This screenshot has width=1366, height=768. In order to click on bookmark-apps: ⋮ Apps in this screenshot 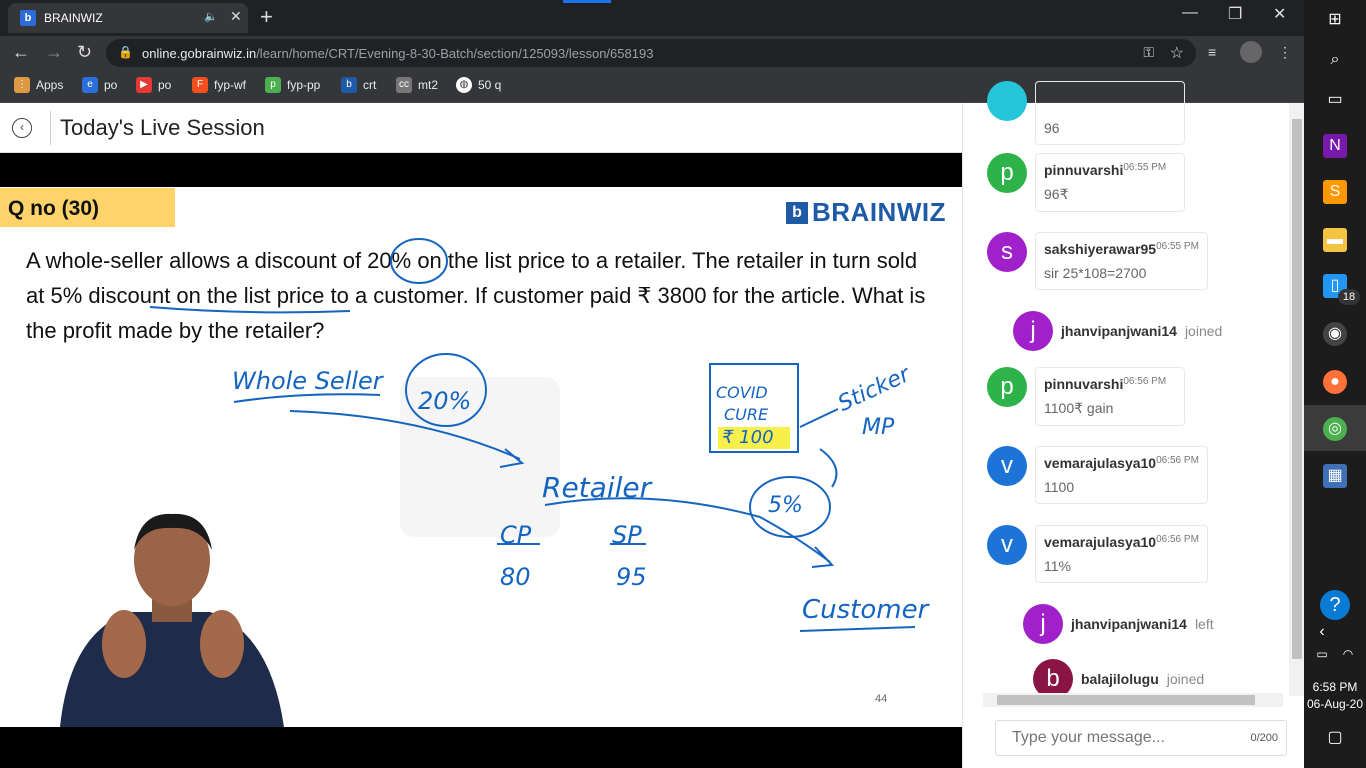, I will do `click(38, 85)`.